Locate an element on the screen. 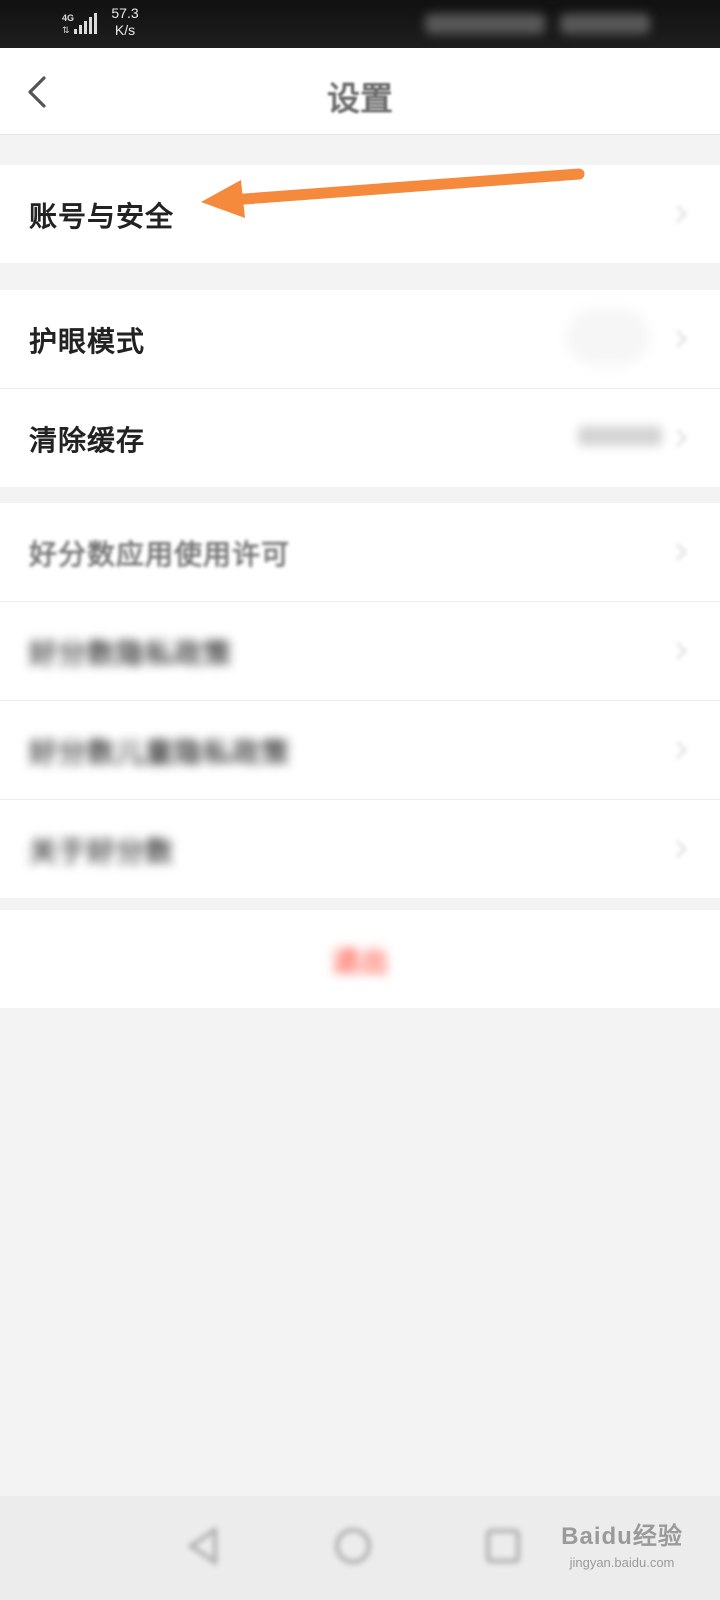 The height and width of the screenshot is (1600, 720). settings-item-label: 护眼模式 is located at coordinates (87, 341).